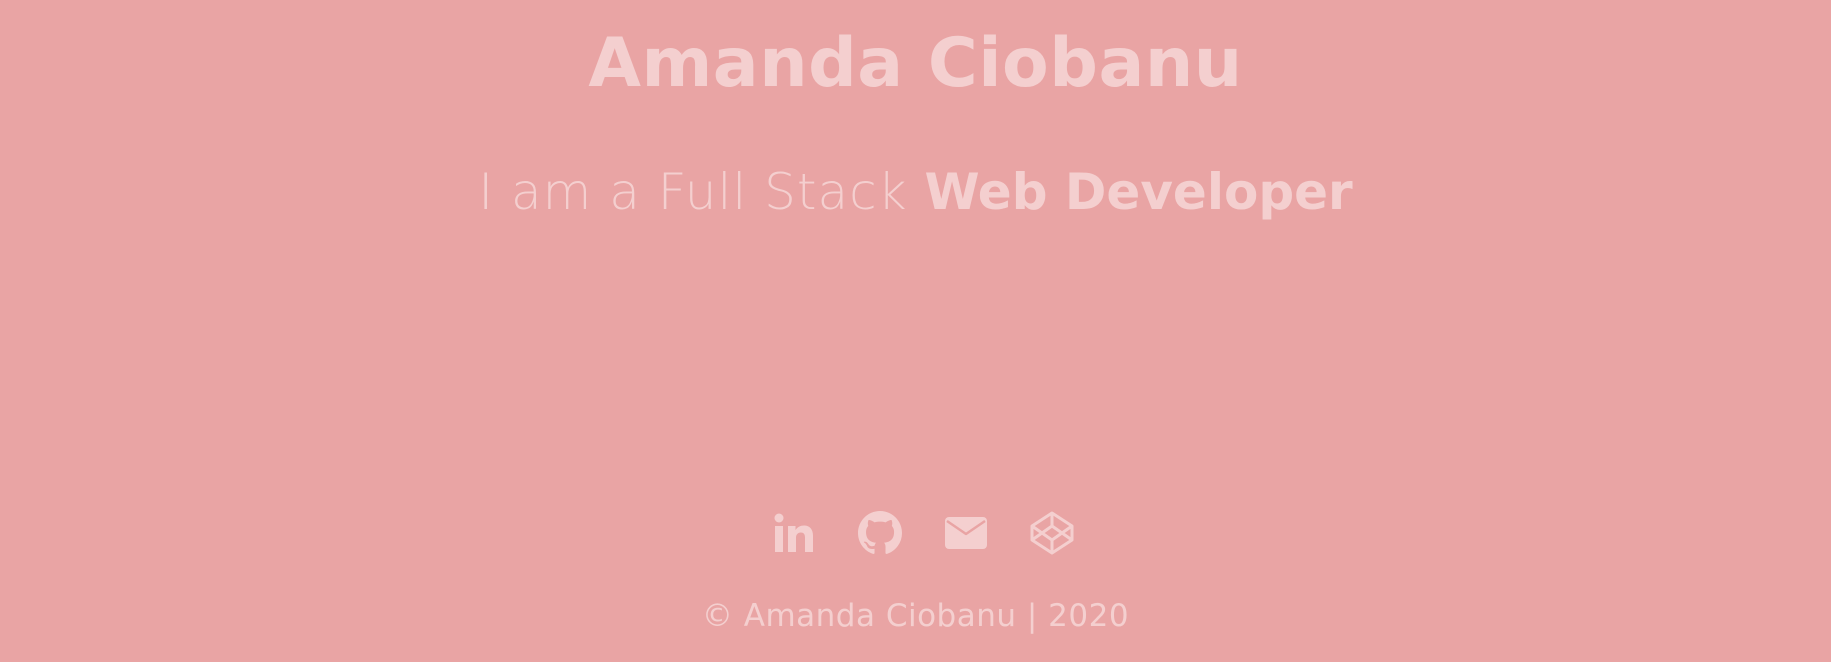  I want to click on social-links, so click(915, 533).